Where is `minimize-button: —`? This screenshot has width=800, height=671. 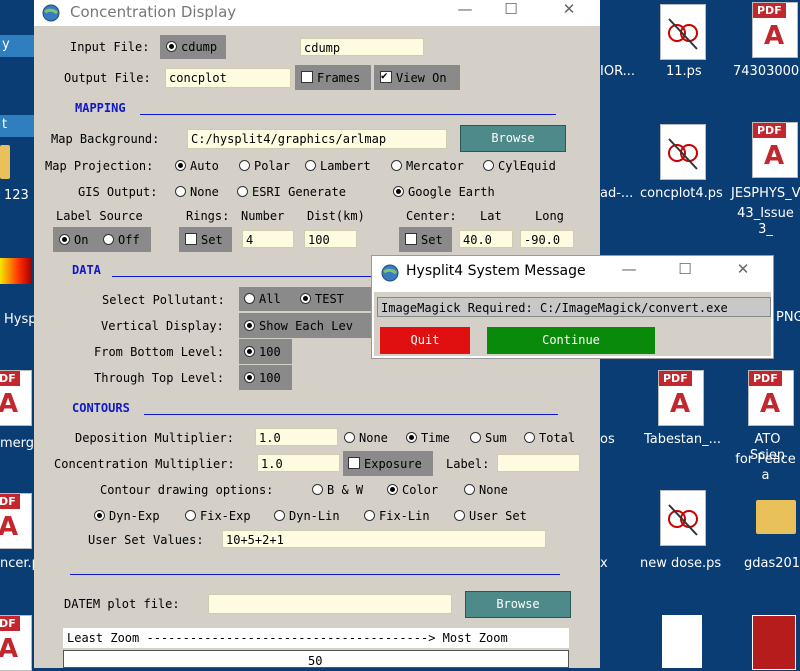
minimize-button: — is located at coordinates (465, 13).